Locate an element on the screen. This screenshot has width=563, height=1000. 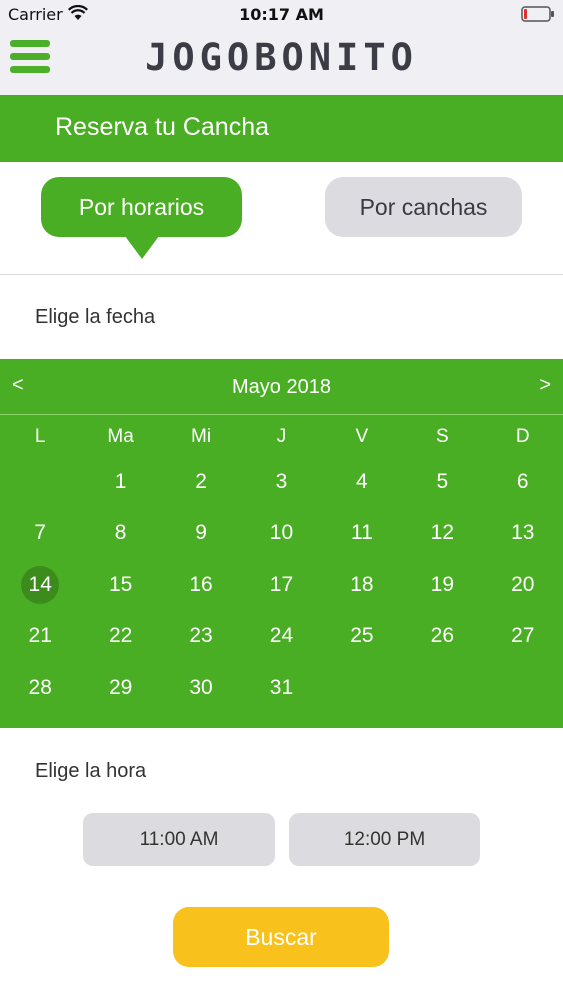
calendar-week-row: 123456 is located at coordinates (281, 482).